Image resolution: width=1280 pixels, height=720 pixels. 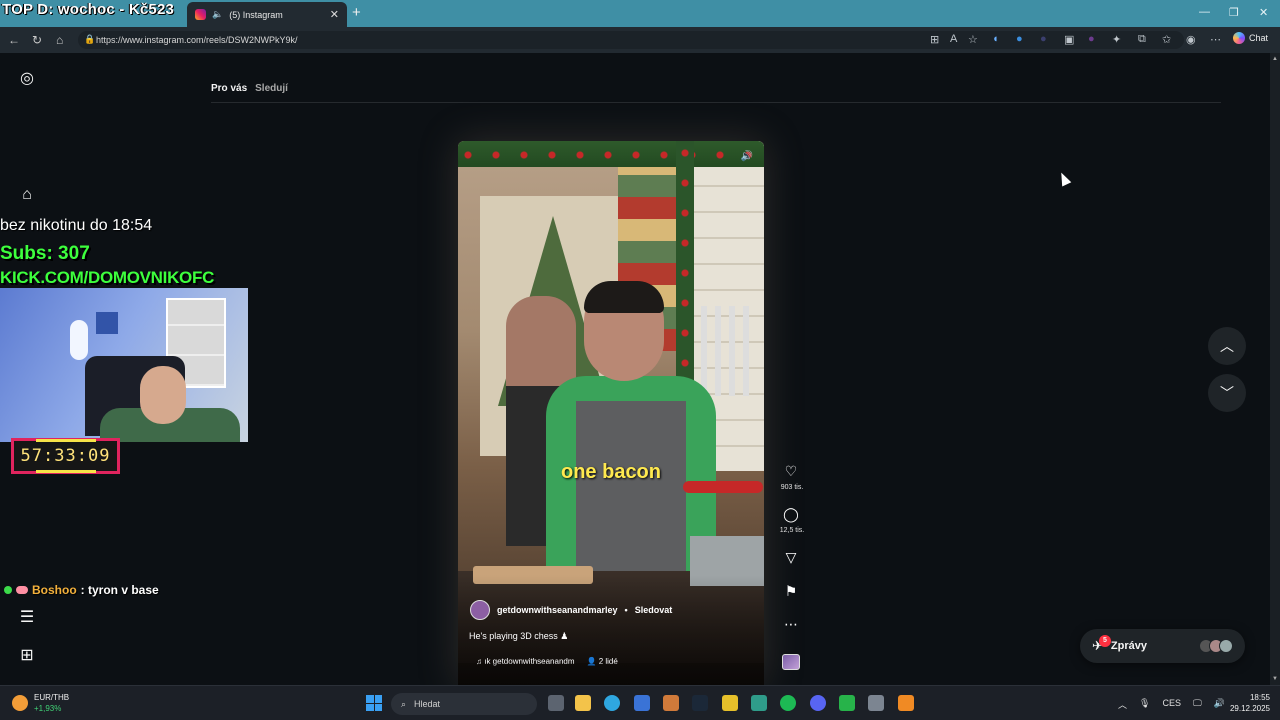 I want to click on read-aloud-icon: A, so click(x=953, y=39).